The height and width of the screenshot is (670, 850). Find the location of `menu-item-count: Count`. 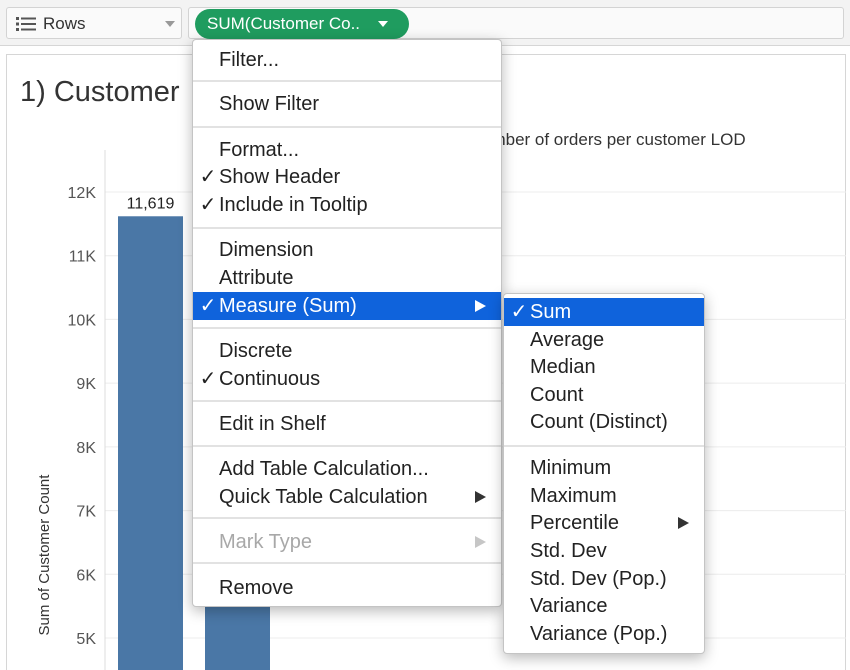

menu-item-count: Count is located at coordinates (604, 395).